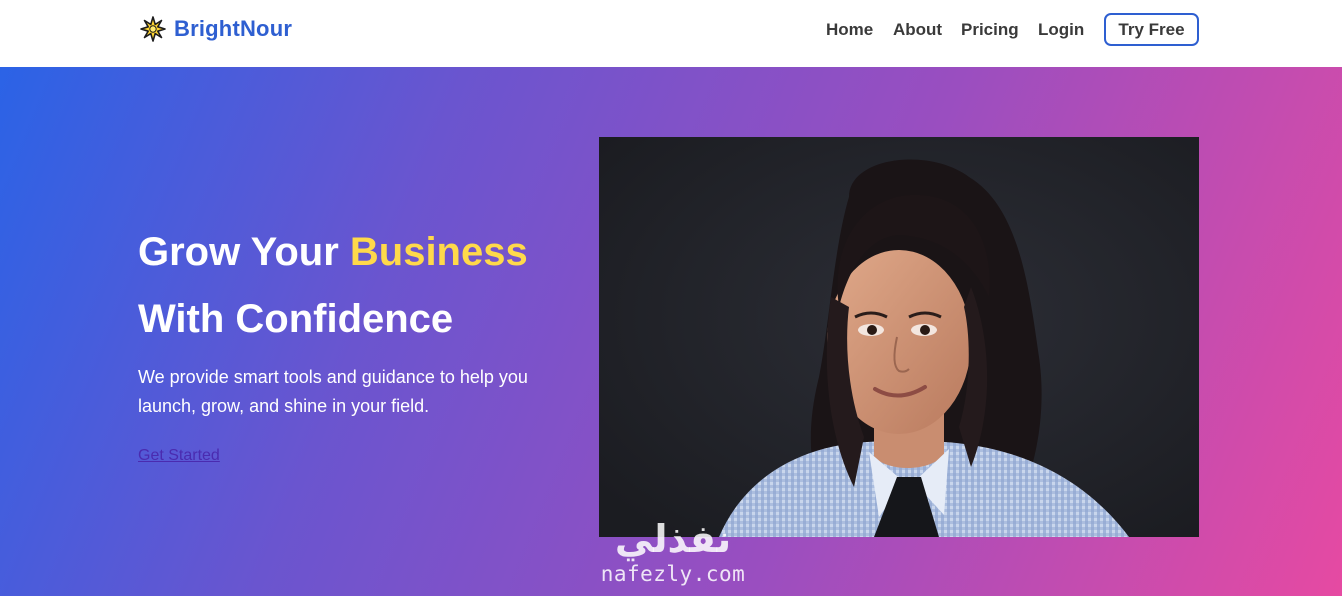  What do you see at coordinates (673, 539) in the screenshot?
I see `watermark-arabic: نفذلي` at bounding box center [673, 539].